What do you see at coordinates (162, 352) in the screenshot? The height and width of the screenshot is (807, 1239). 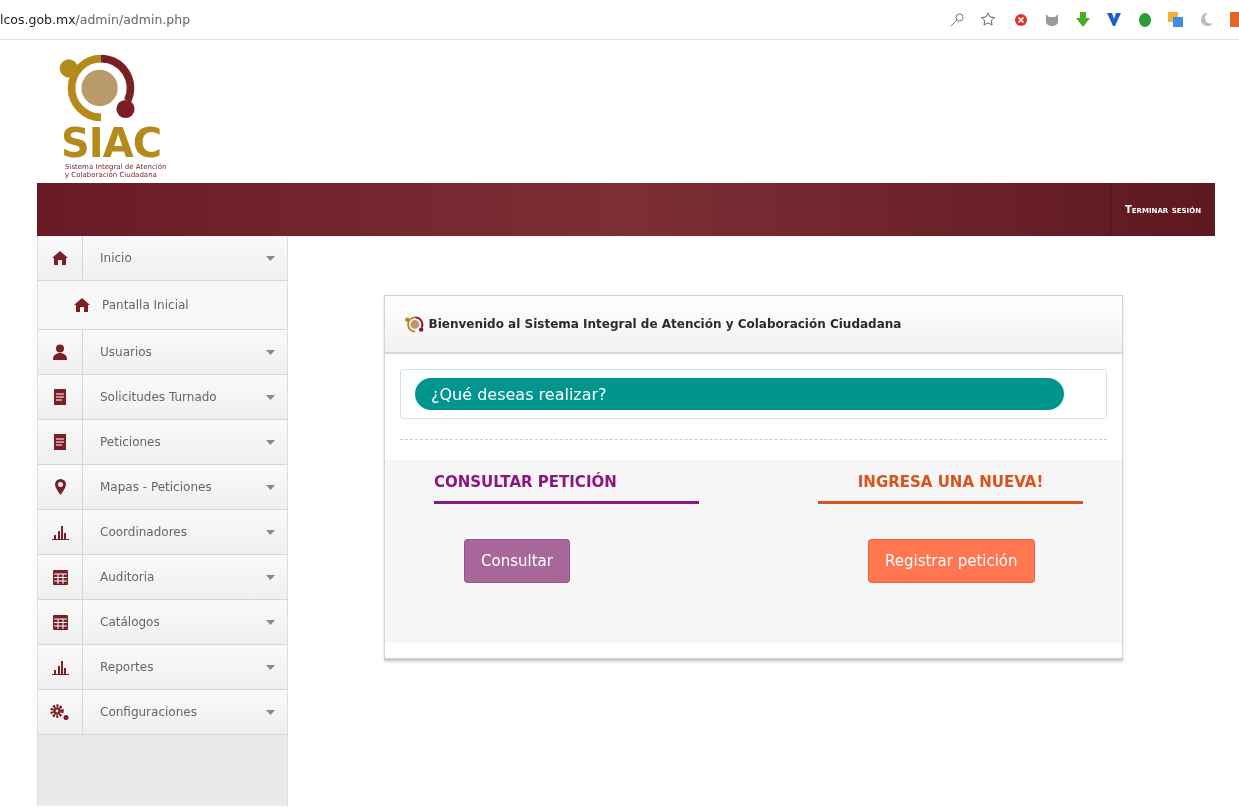 I see `menu-item: Usuarios` at bounding box center [162, 352].